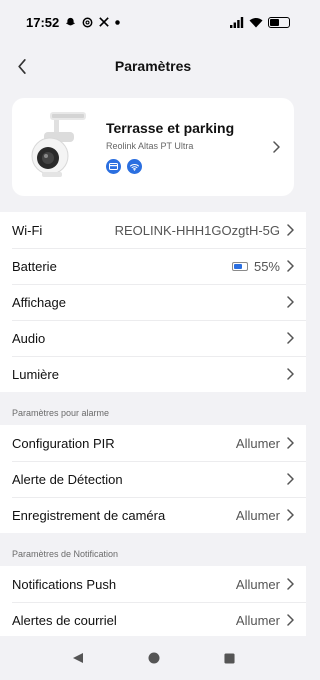 This screenshot has height=680, width=320. Describe the element at coordinates (153, 338) in the screenshot. I see `row-audio: Audio` at that location.